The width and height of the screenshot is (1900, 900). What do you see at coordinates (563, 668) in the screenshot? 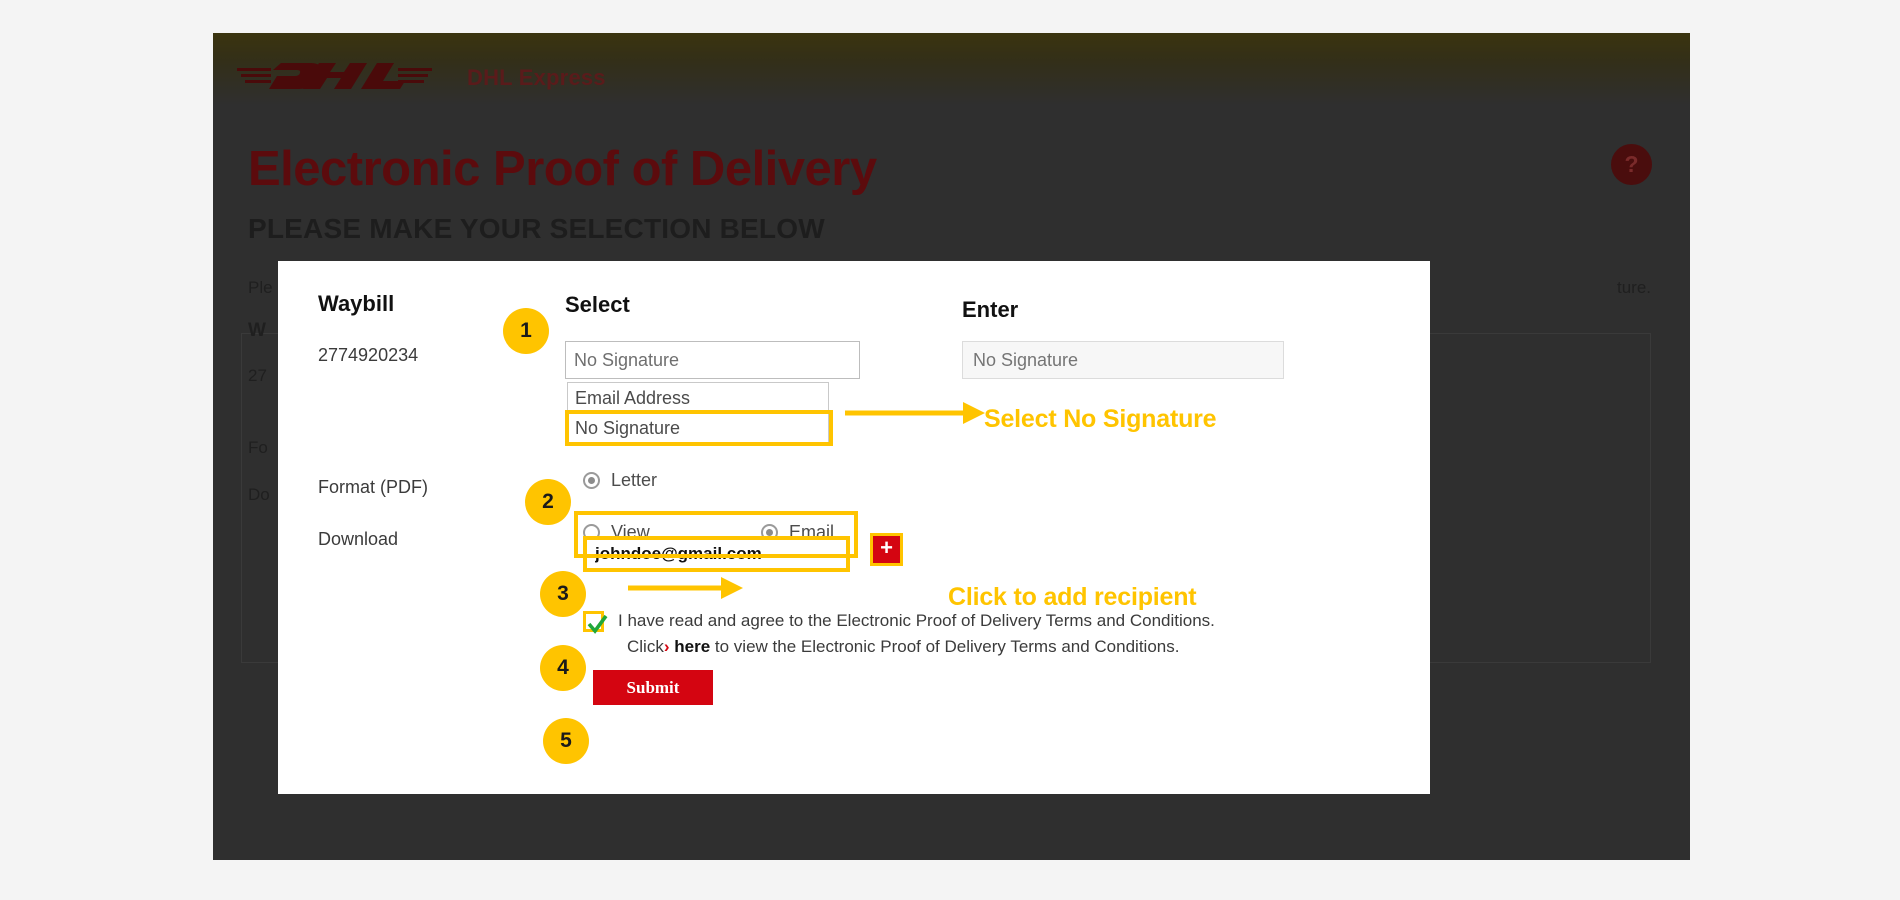
I see `step-badge-4: 4` at bounding box center [563, 668].